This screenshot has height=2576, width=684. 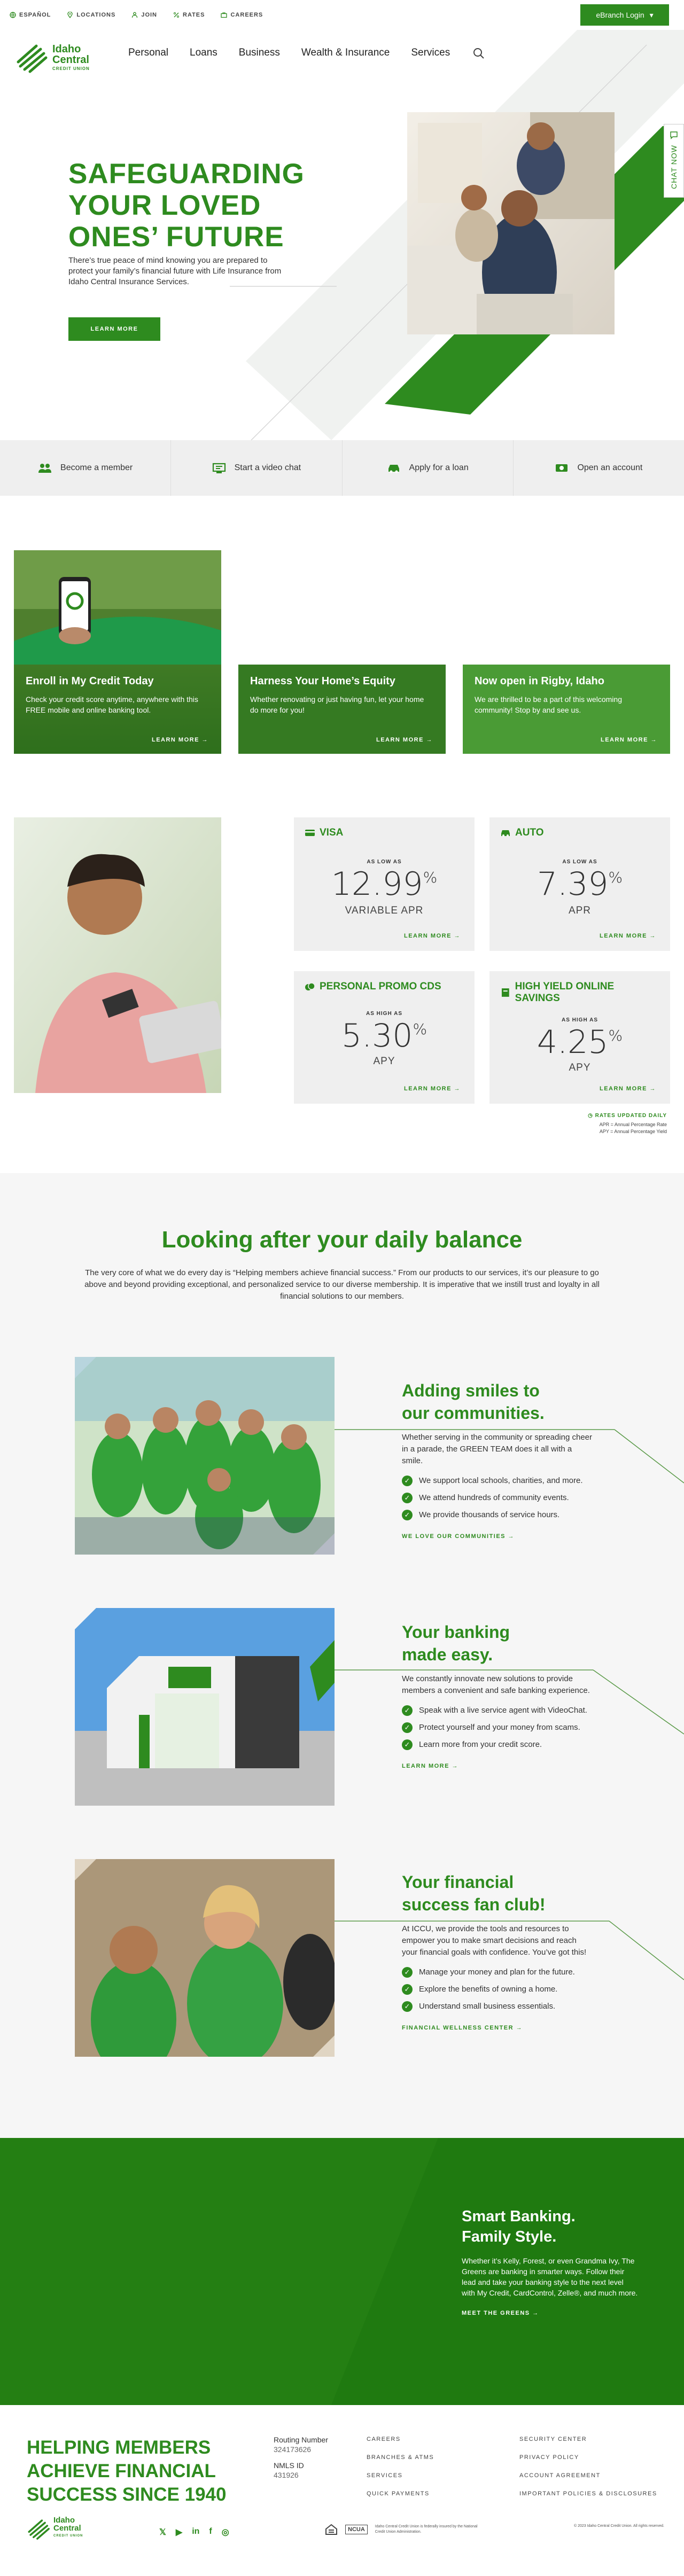 I want to click on utility-link-join: JOIN, so click(x=144, y=15).